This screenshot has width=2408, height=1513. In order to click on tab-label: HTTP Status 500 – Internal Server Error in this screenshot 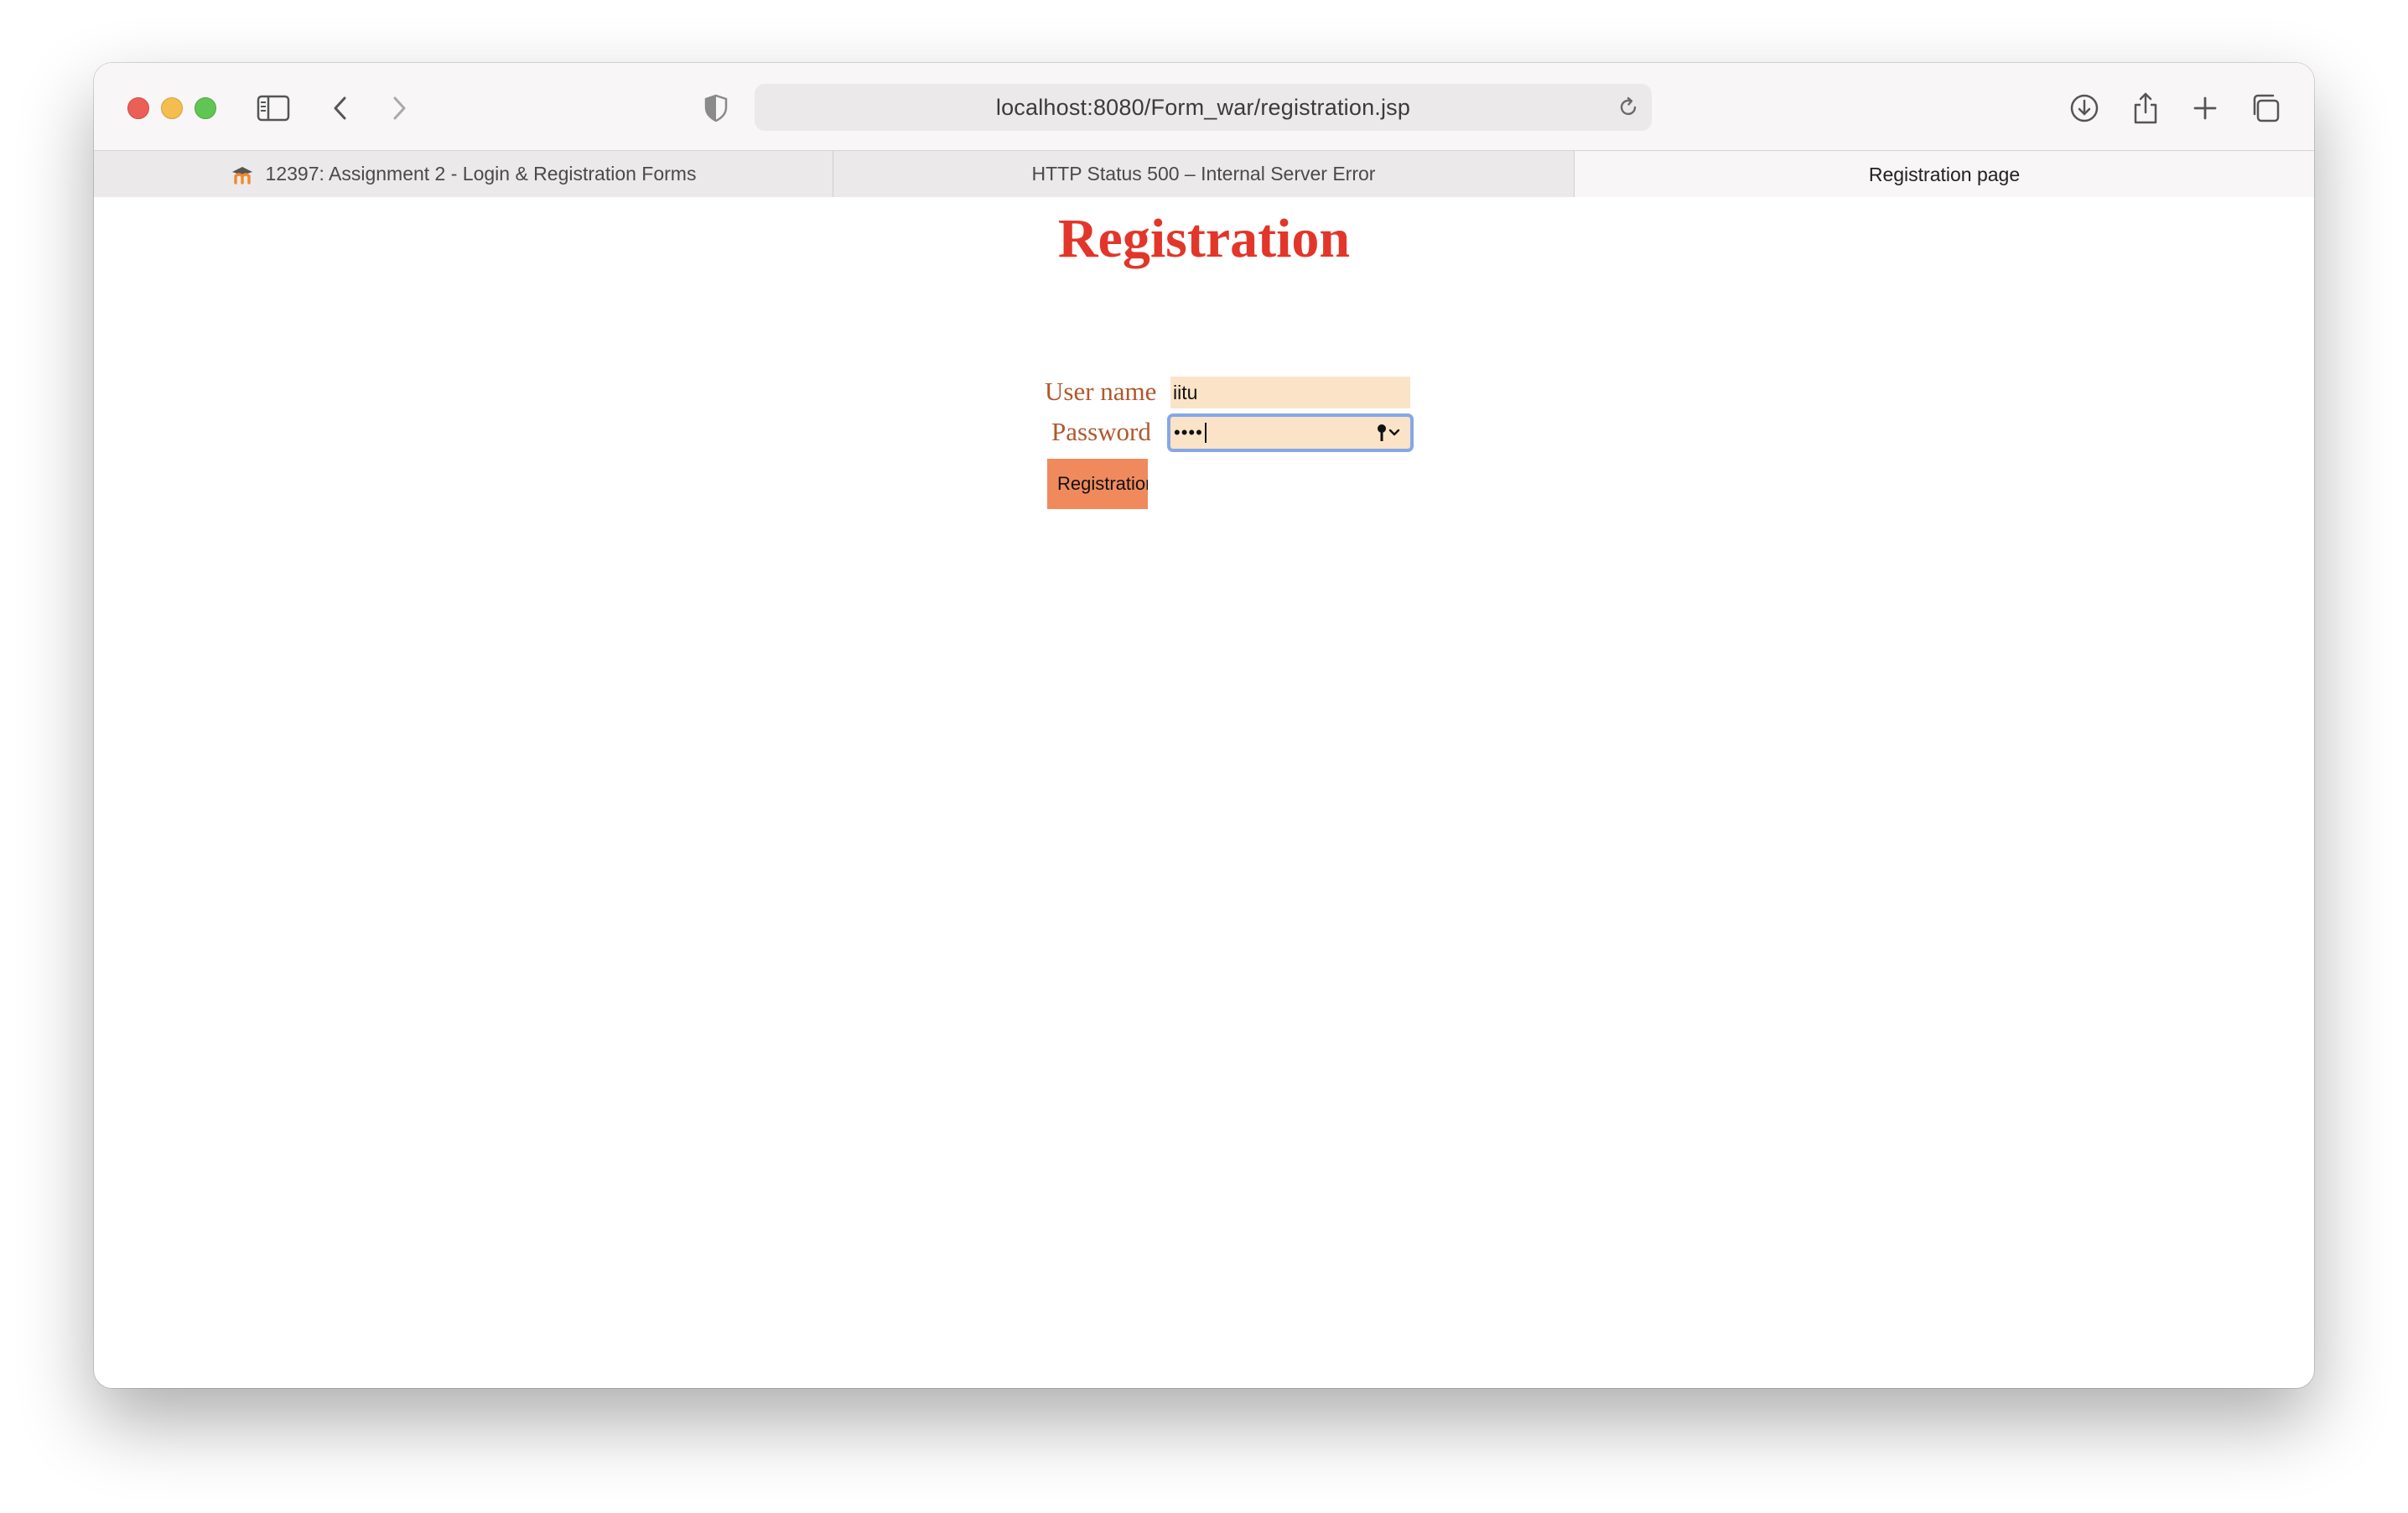, I will do `click(1203, 174)`.